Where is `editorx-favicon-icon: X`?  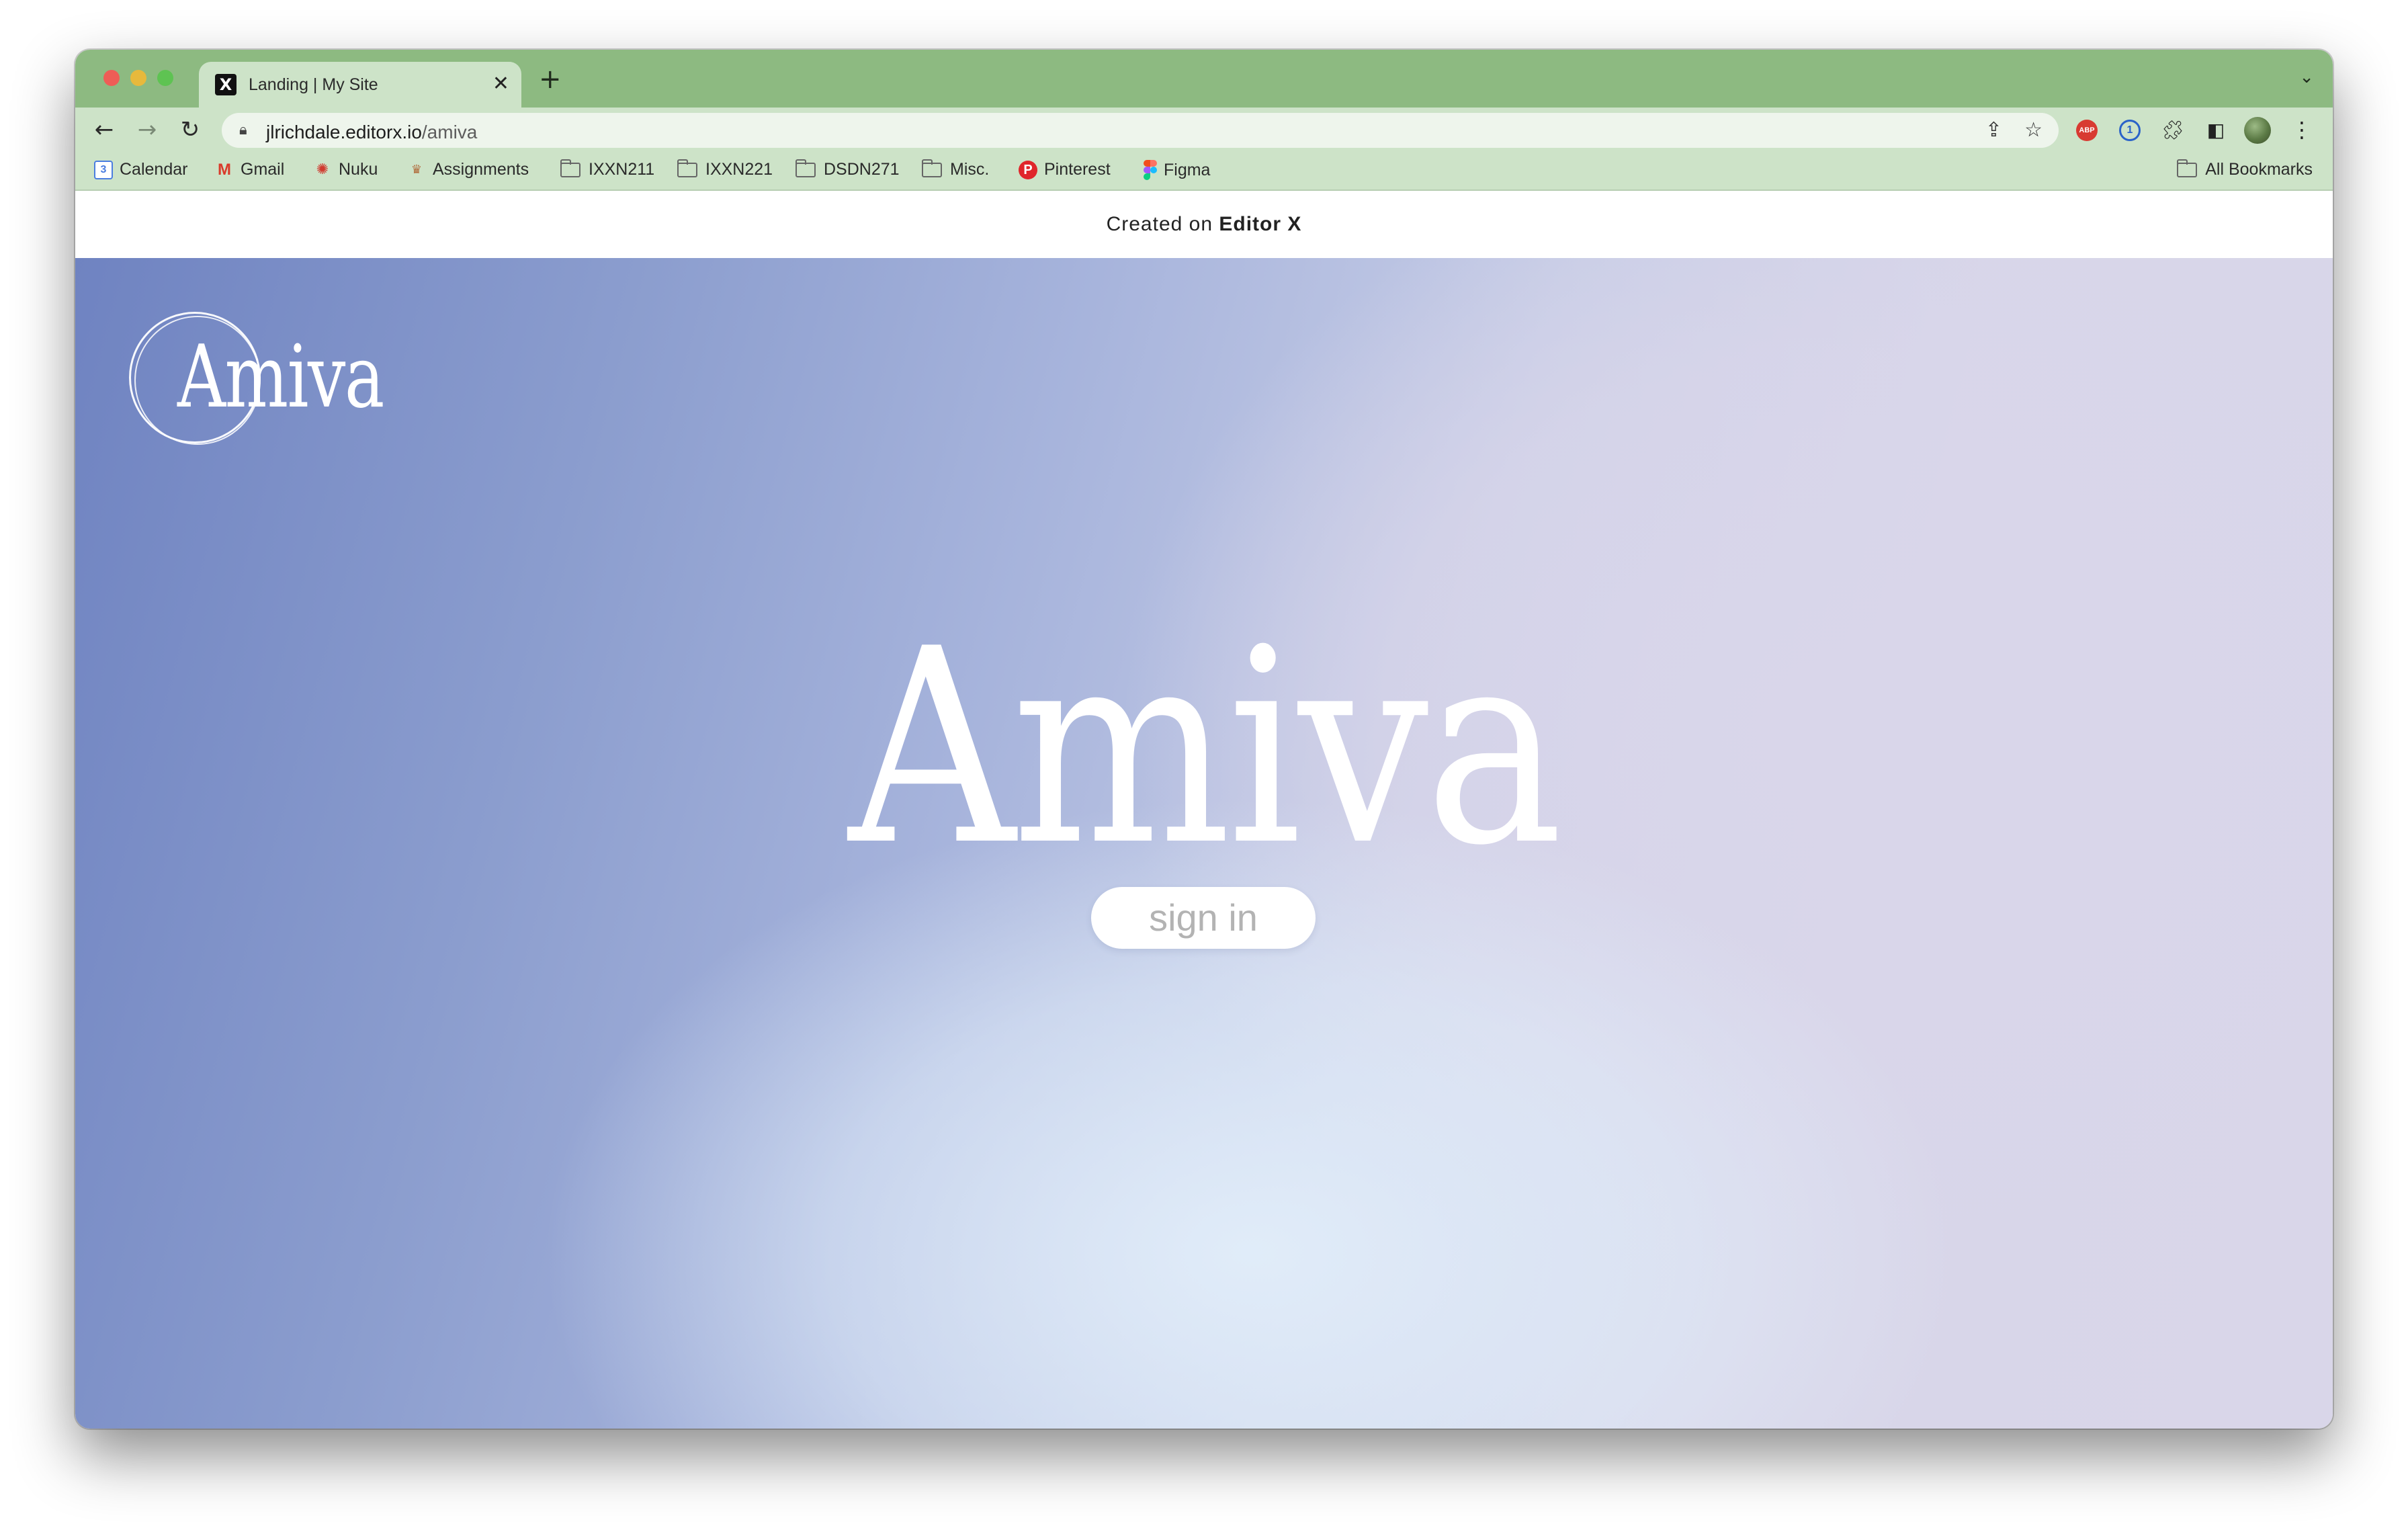 editorx-favicon-icon: X is located at coordinates (225, 85).